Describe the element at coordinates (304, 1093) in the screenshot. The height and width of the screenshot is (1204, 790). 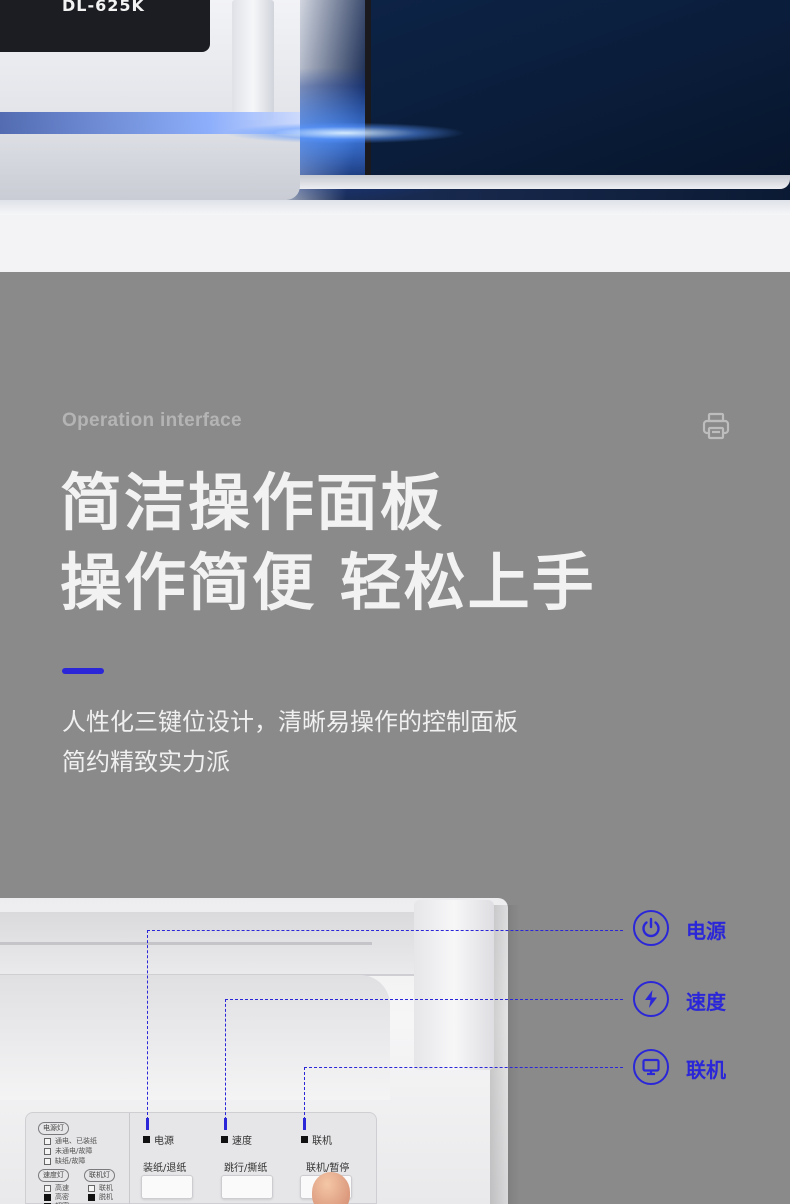
I see `online-callout-vline` at that location.